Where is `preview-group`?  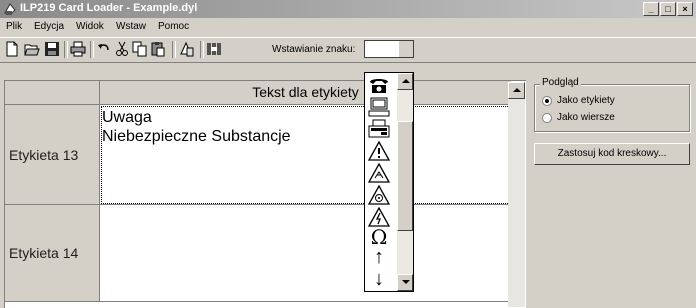 preview-group is located at coordinates (612, 108).